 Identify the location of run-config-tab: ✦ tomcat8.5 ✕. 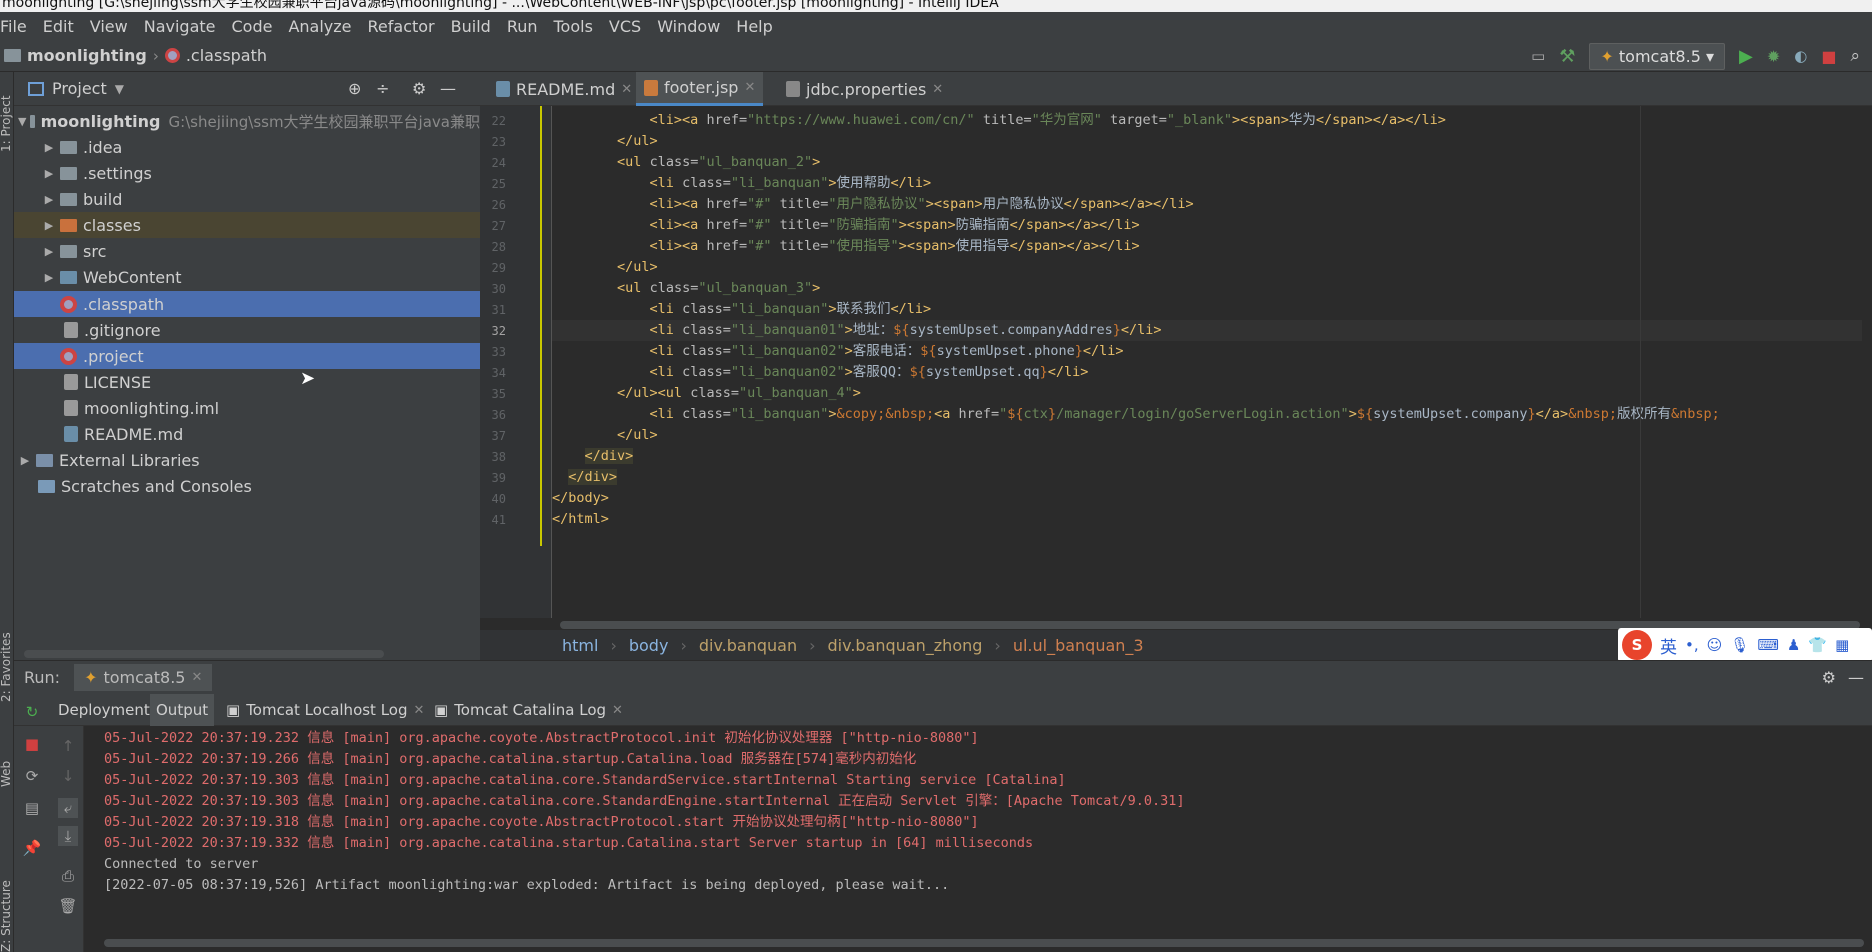
(143, 677).